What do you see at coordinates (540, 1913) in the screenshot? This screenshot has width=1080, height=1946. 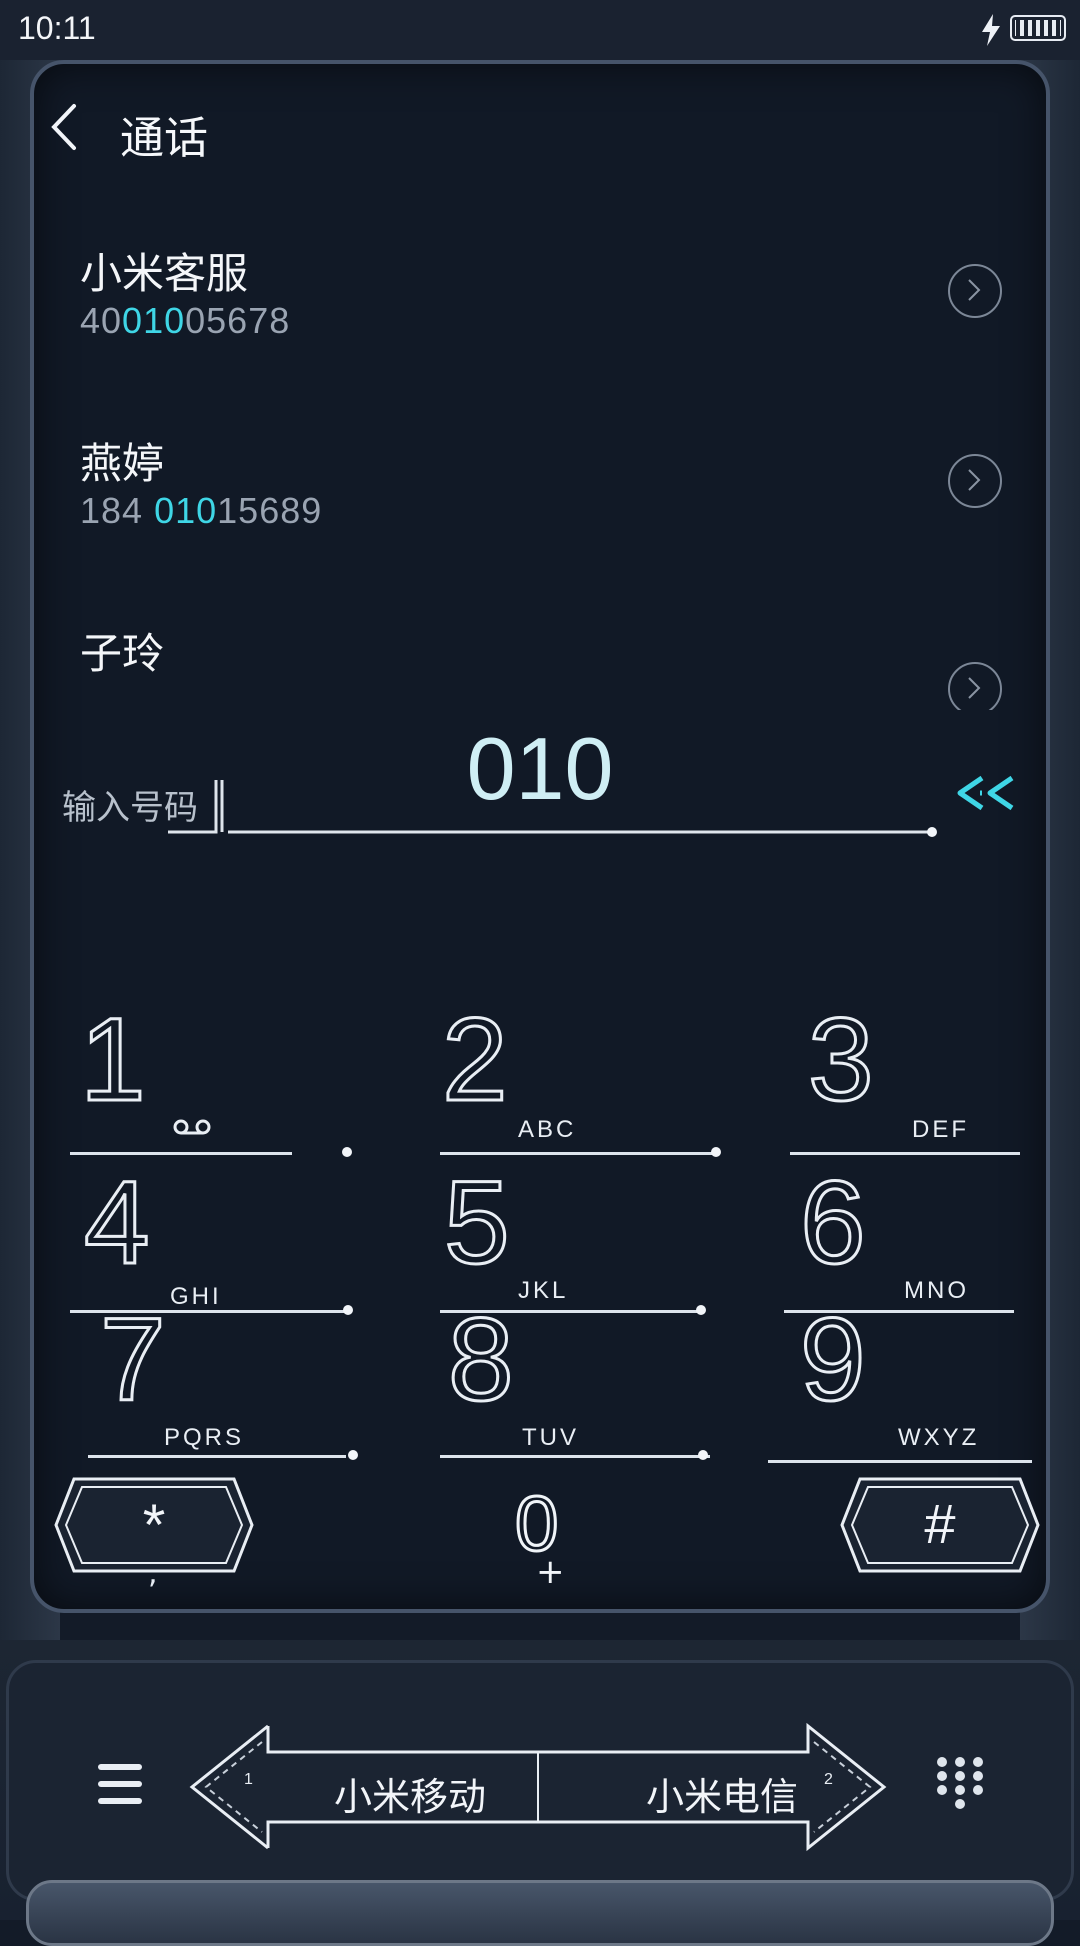 I see `home-indicator` at bounding box center [540, 1913].